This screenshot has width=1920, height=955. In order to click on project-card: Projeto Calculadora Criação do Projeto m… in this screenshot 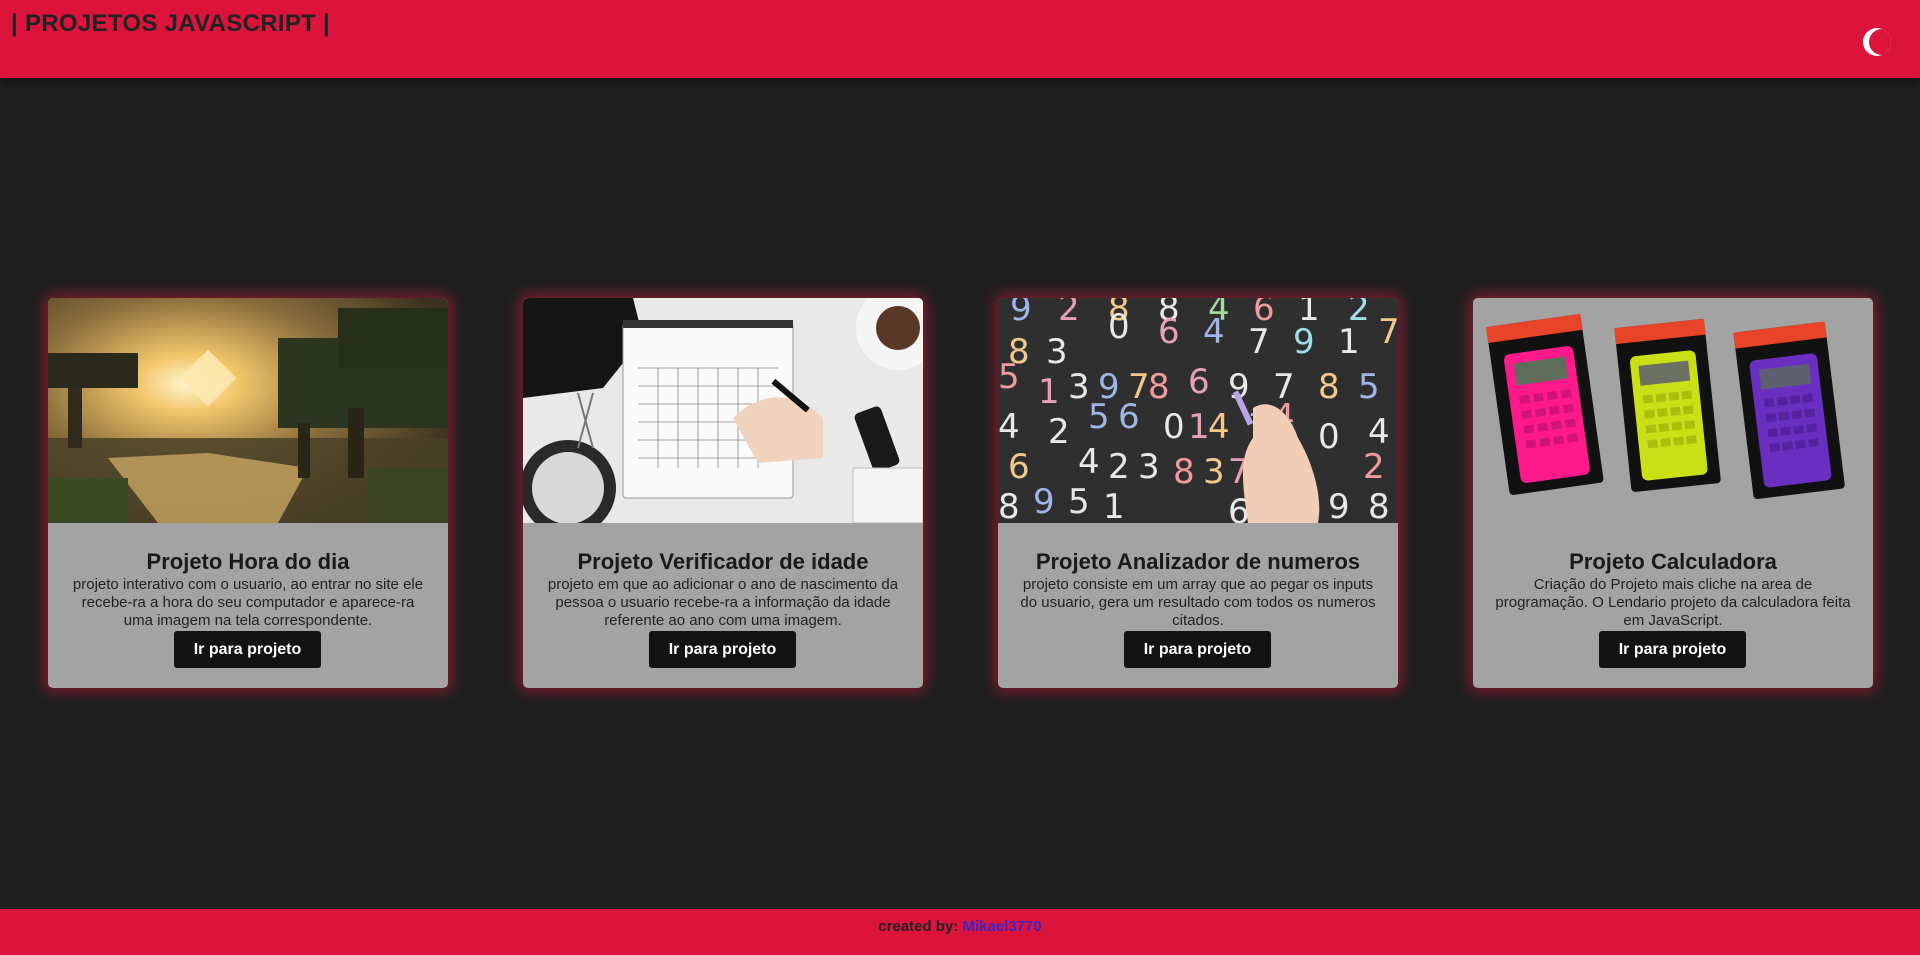, I will do `click(1673, 493)`.